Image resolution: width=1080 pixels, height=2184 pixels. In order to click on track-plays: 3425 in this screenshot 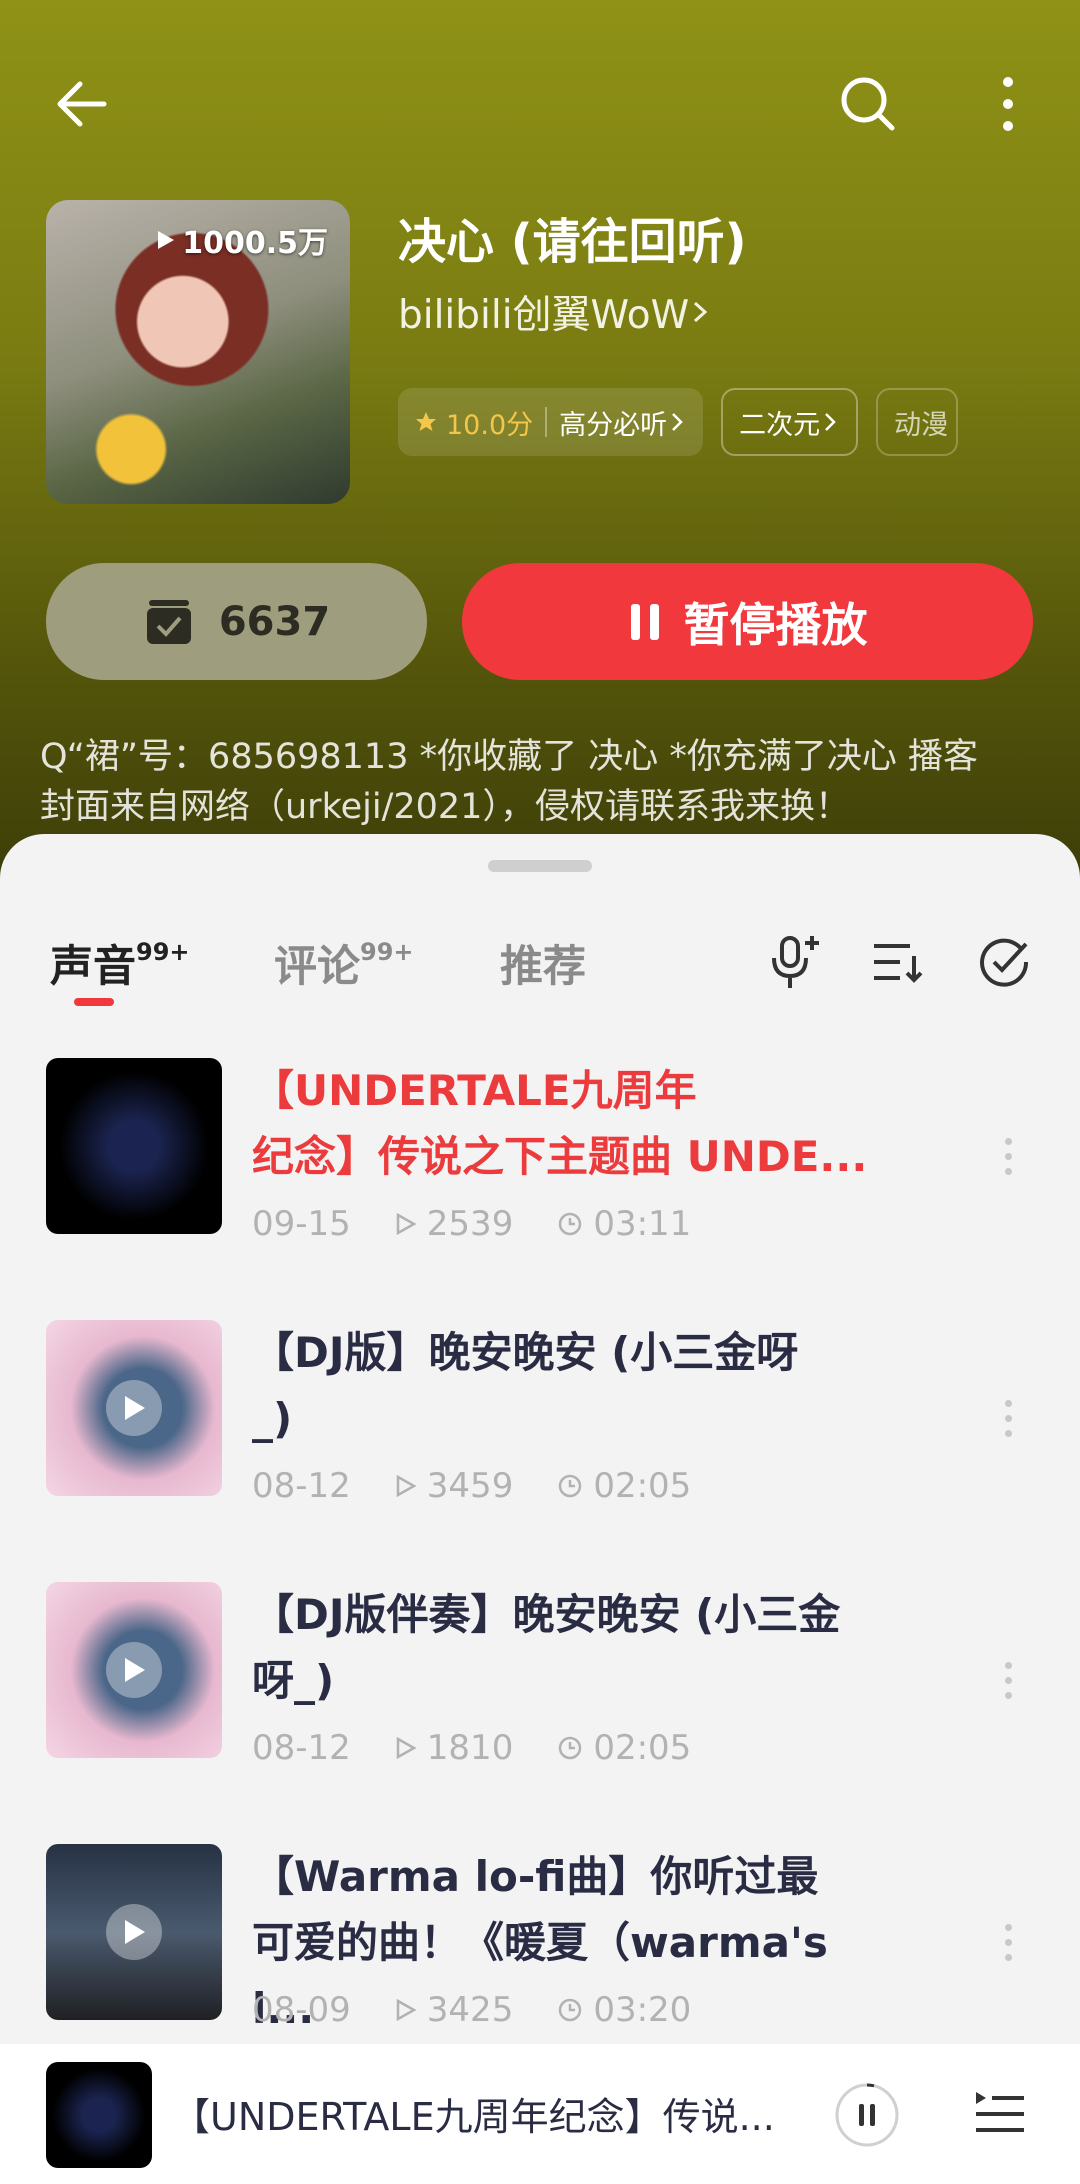, I will do `click(470, 2010)`.